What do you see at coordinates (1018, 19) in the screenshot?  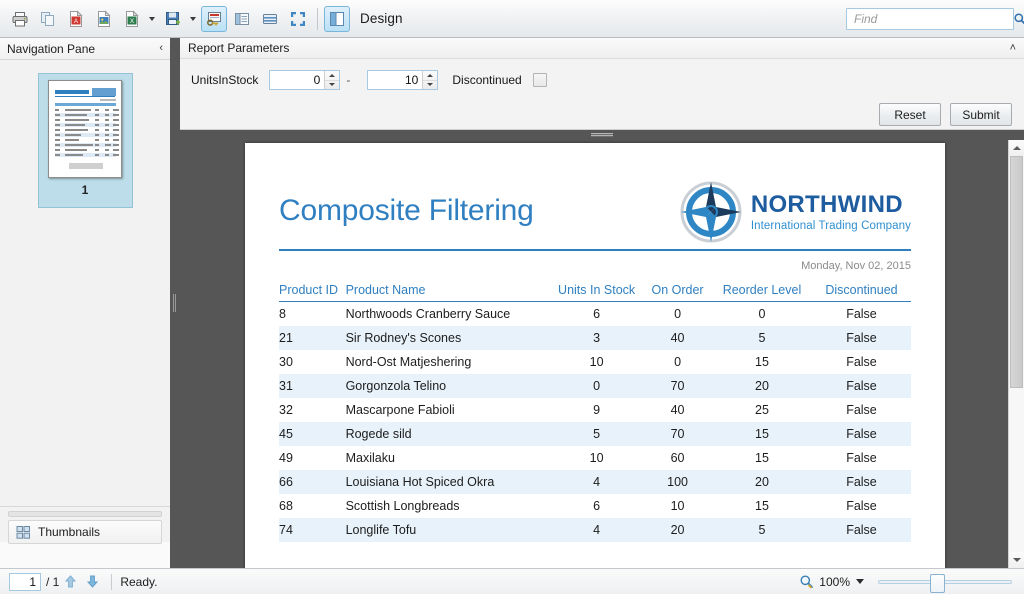 I see `search-icon` at bounding box center [1018, 19].